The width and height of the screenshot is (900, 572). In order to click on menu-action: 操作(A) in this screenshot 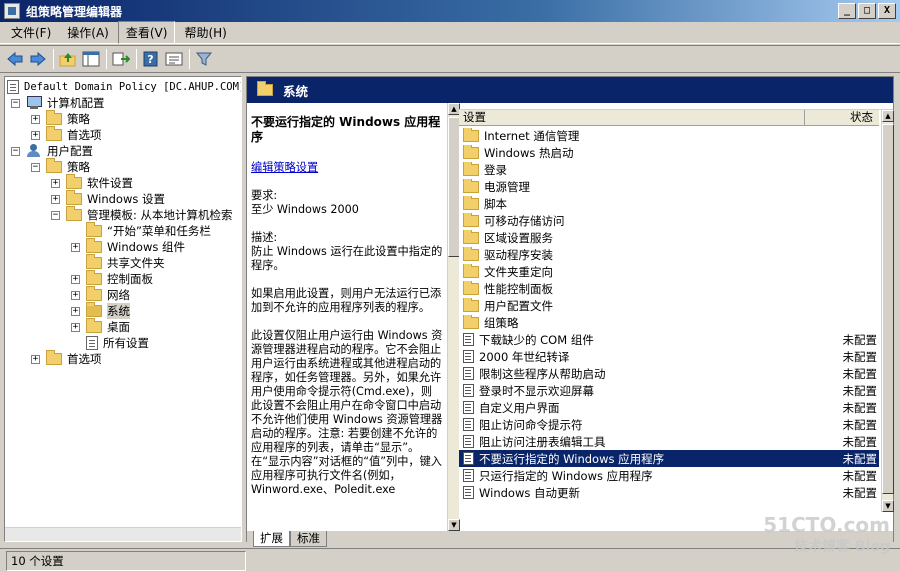, I will do `click(88, 32)`.